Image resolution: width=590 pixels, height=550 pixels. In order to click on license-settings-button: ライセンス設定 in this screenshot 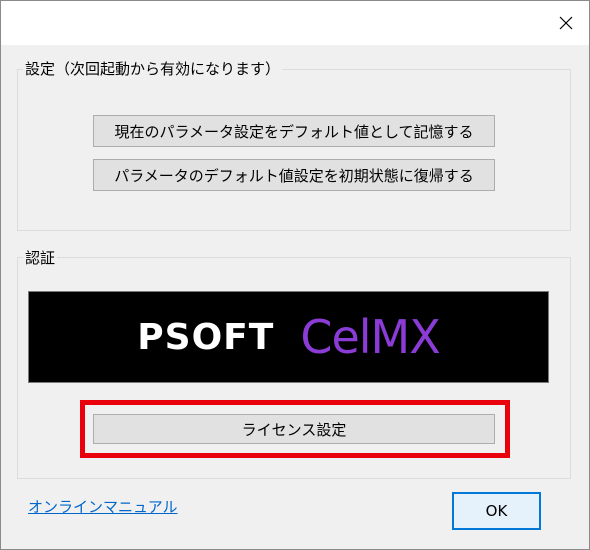, I will do `click(294, 429)`.